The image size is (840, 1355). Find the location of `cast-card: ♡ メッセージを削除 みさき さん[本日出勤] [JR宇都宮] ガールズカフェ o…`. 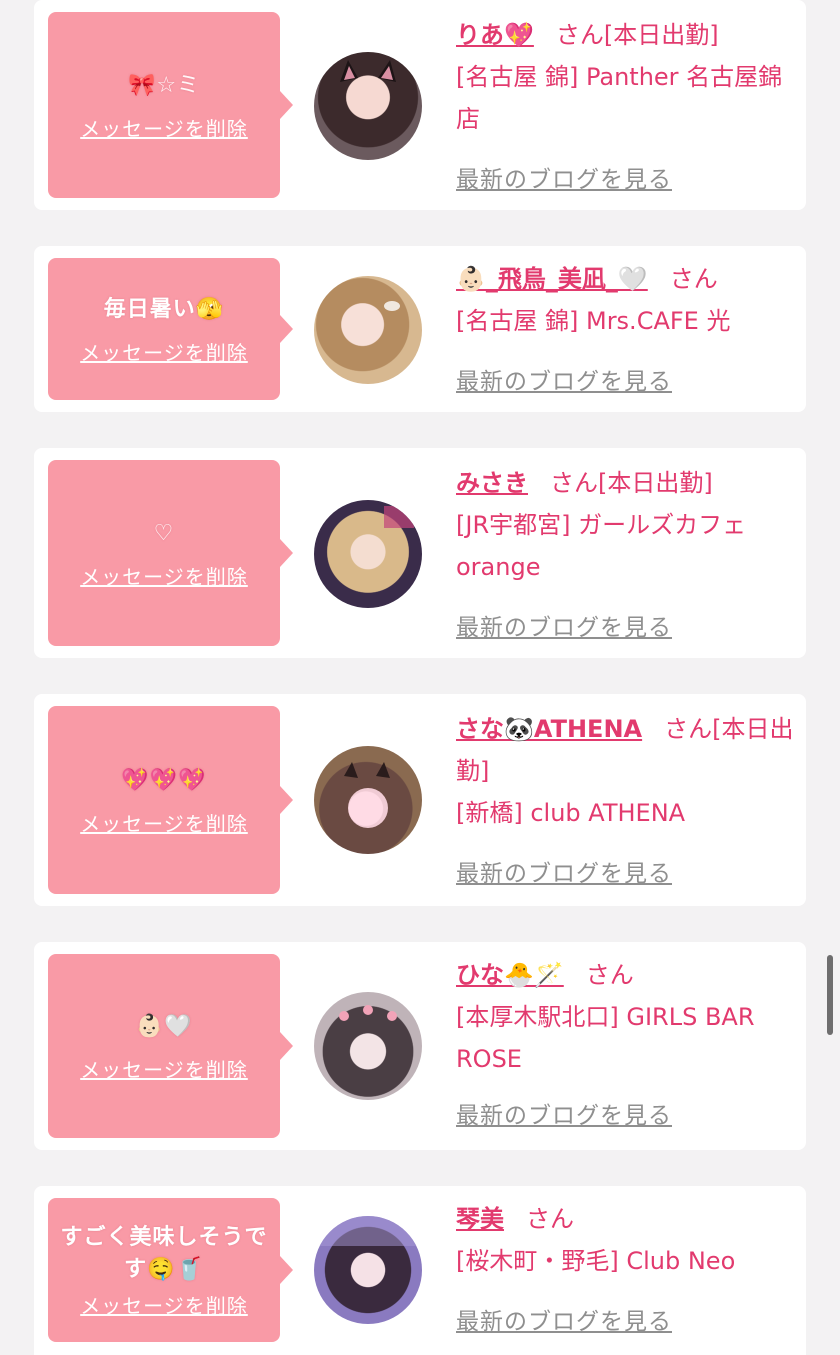

cast-card: ♡ メッセージを削除 みさき さん[本日出勤] [JR宇都宮] ガールズカフェ o… is located at coordinates (420, 553).